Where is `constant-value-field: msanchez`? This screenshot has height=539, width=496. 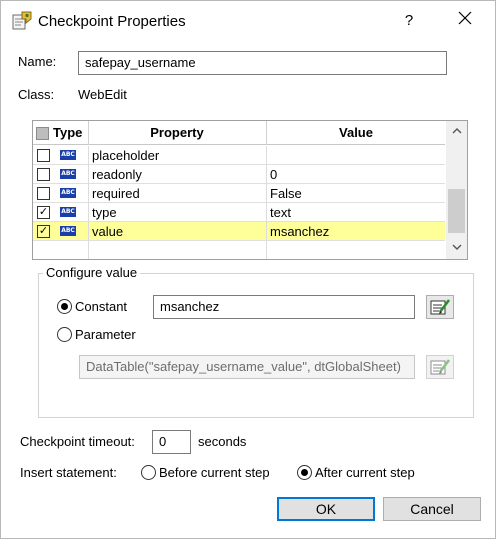 constant-value-field: msanchez is located at coordinates (284, 307).